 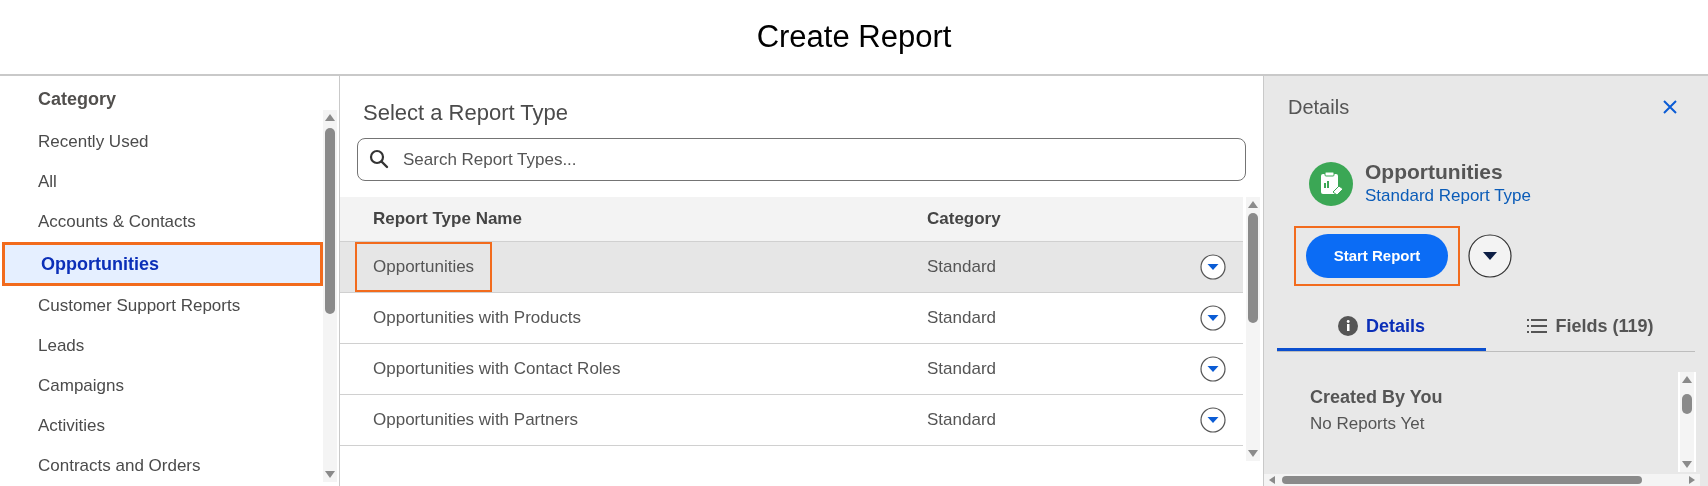 What do you see at coordinates (1377, 256) in the screenshot?
I see `start-report-button: Start Report` at bounding box center [1377, 256].